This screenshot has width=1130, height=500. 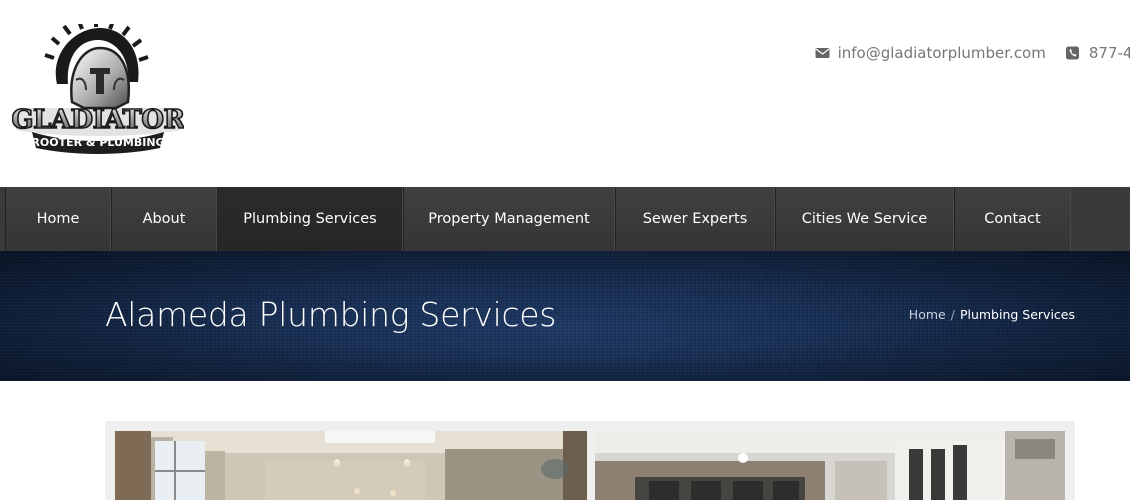 What do you see at coordinates (351, 465) in the screenshot?
I see `bathroom-photo-left` at bounding box center [351, 465].